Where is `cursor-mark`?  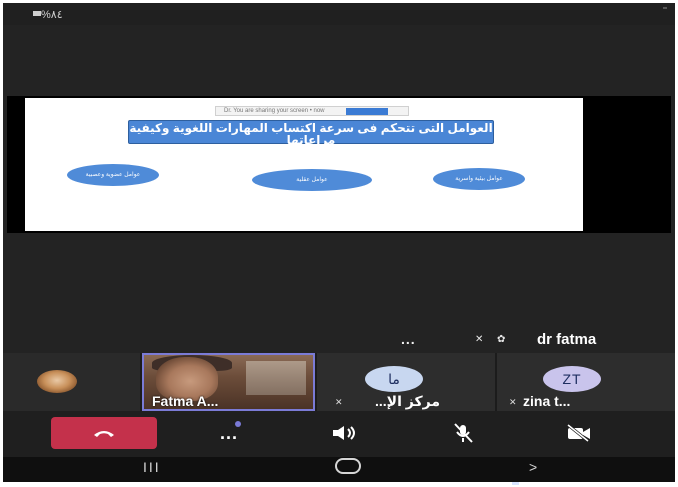 cursor-mark is located at coordinates (515, 483).